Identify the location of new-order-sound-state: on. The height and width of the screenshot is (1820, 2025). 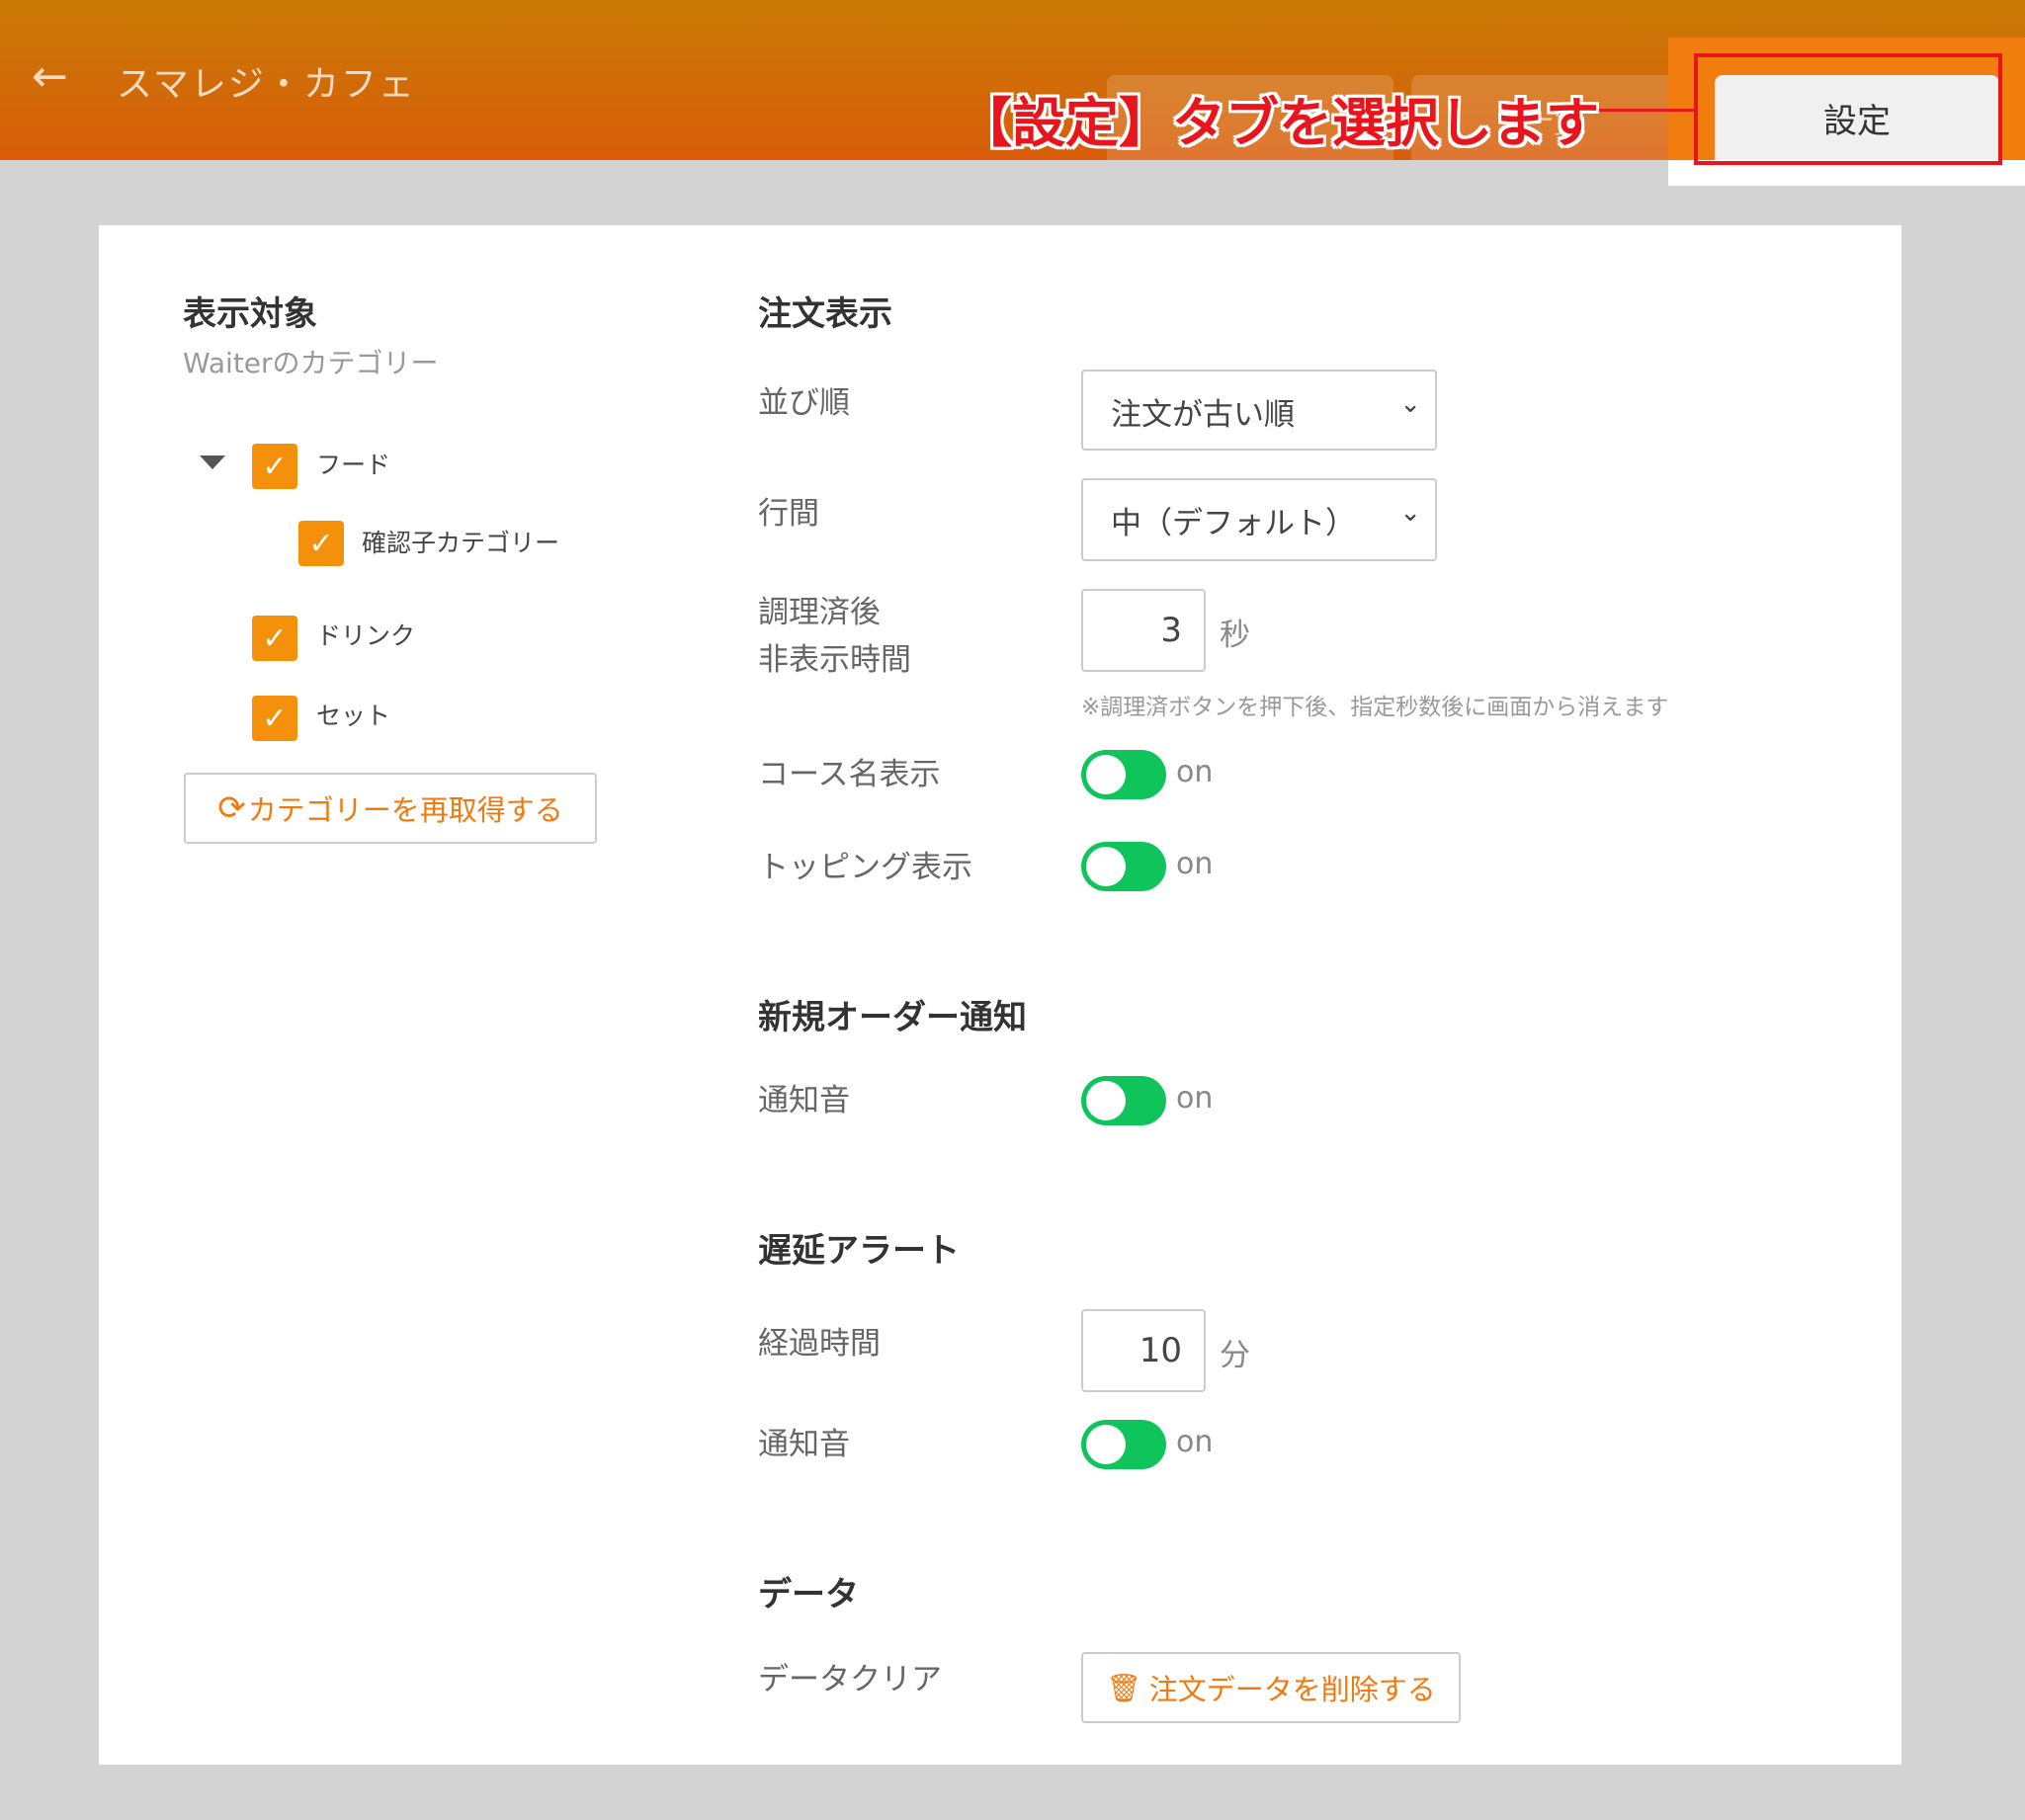
(1195, 1098).